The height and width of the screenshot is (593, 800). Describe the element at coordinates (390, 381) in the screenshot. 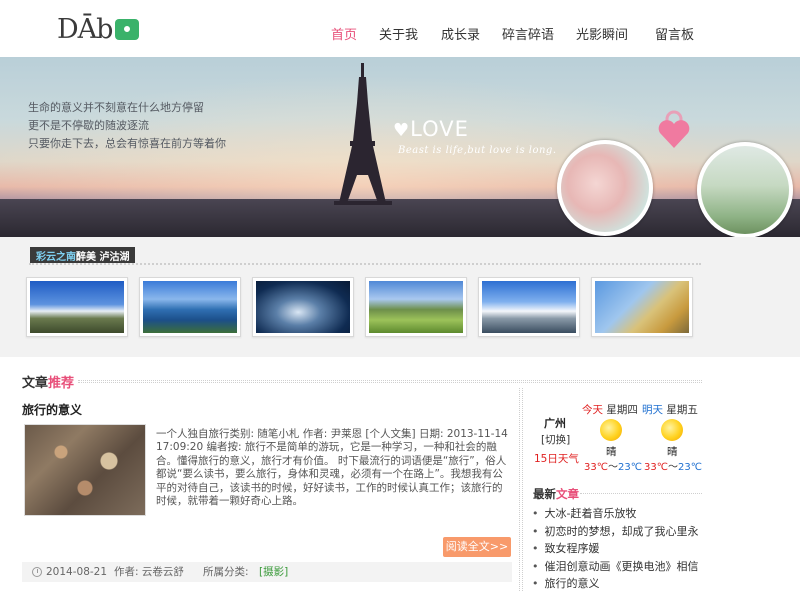

I see `section-divider` at that location.